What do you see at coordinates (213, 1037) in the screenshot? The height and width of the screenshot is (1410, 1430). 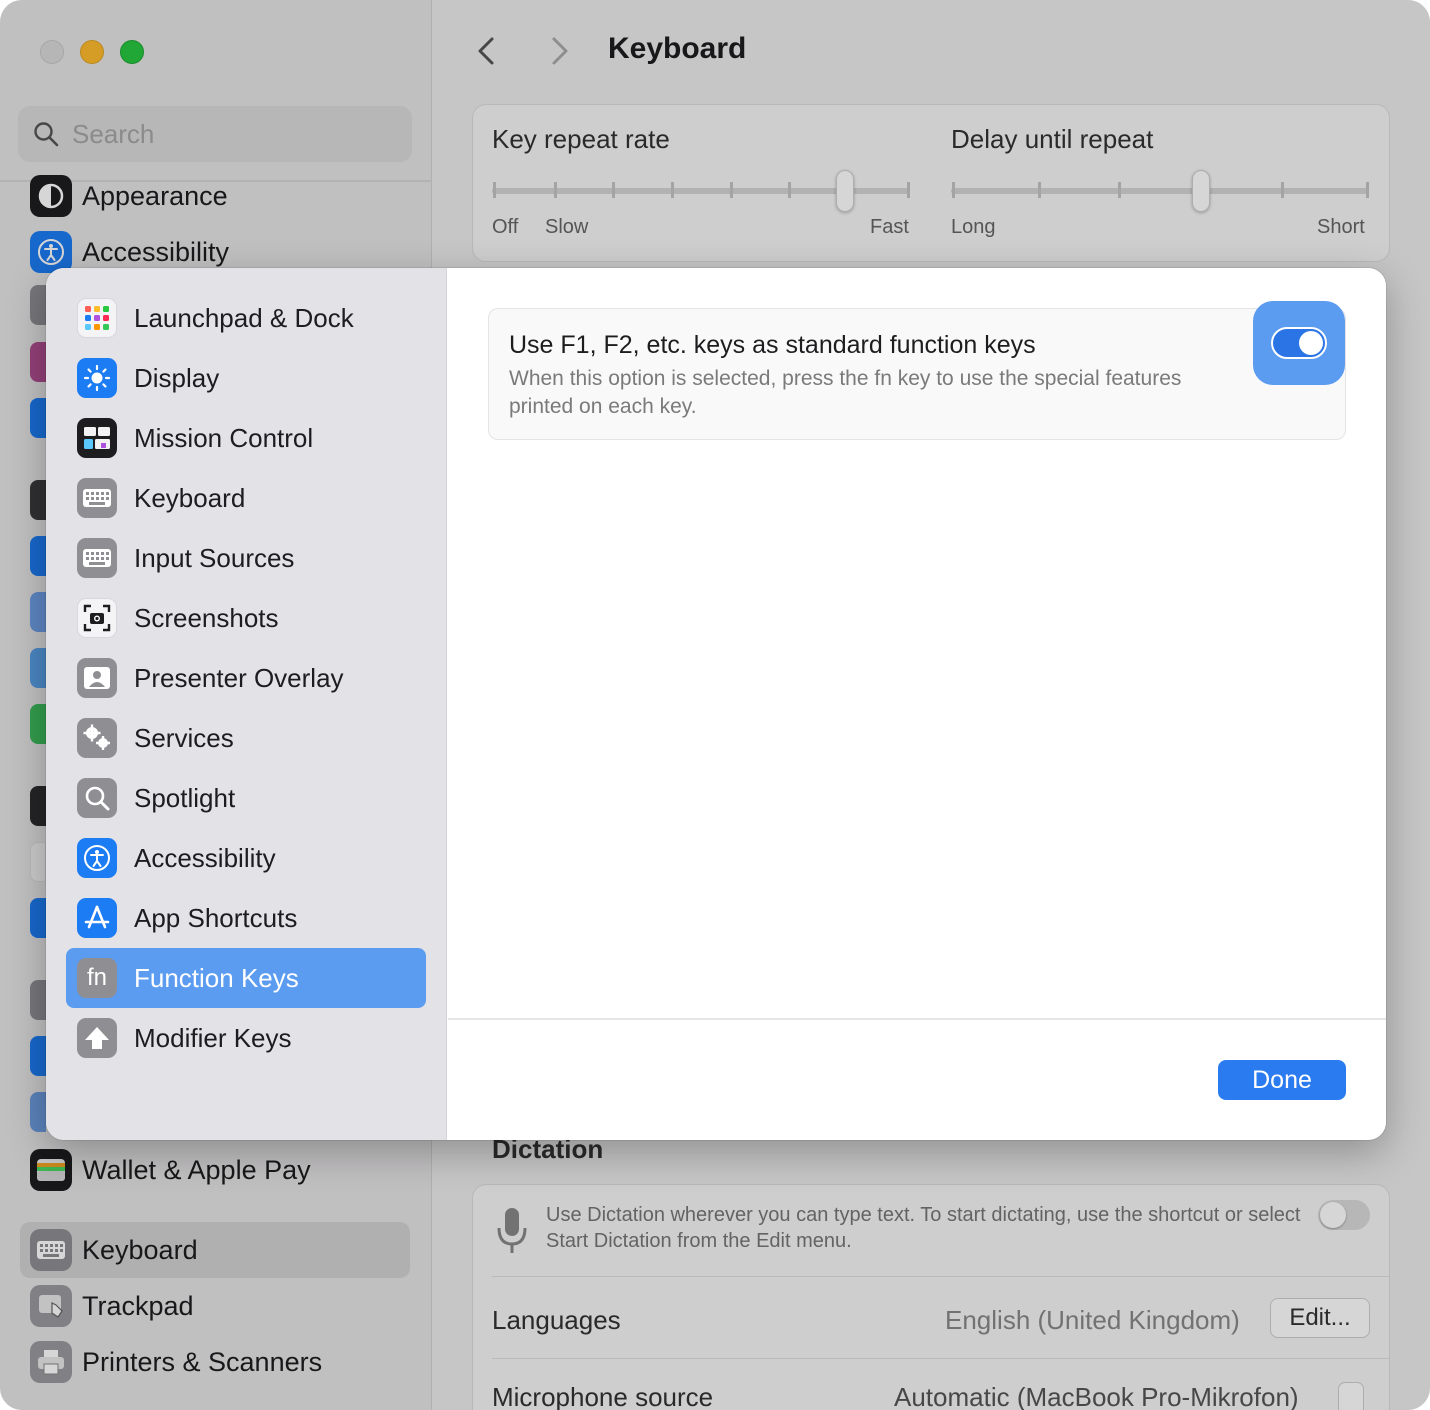 I see `category-label: Modifier Keys` at bounding box center [213, 1037].